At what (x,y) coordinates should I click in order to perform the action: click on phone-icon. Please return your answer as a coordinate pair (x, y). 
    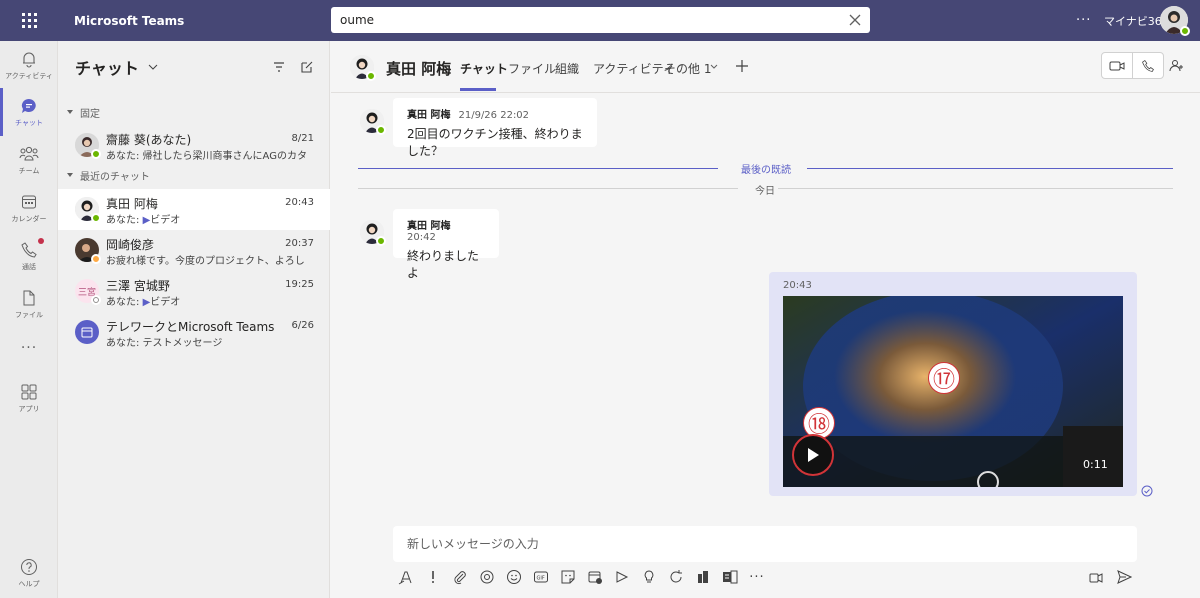
    Looking at the image, I should click on (1148, 65).